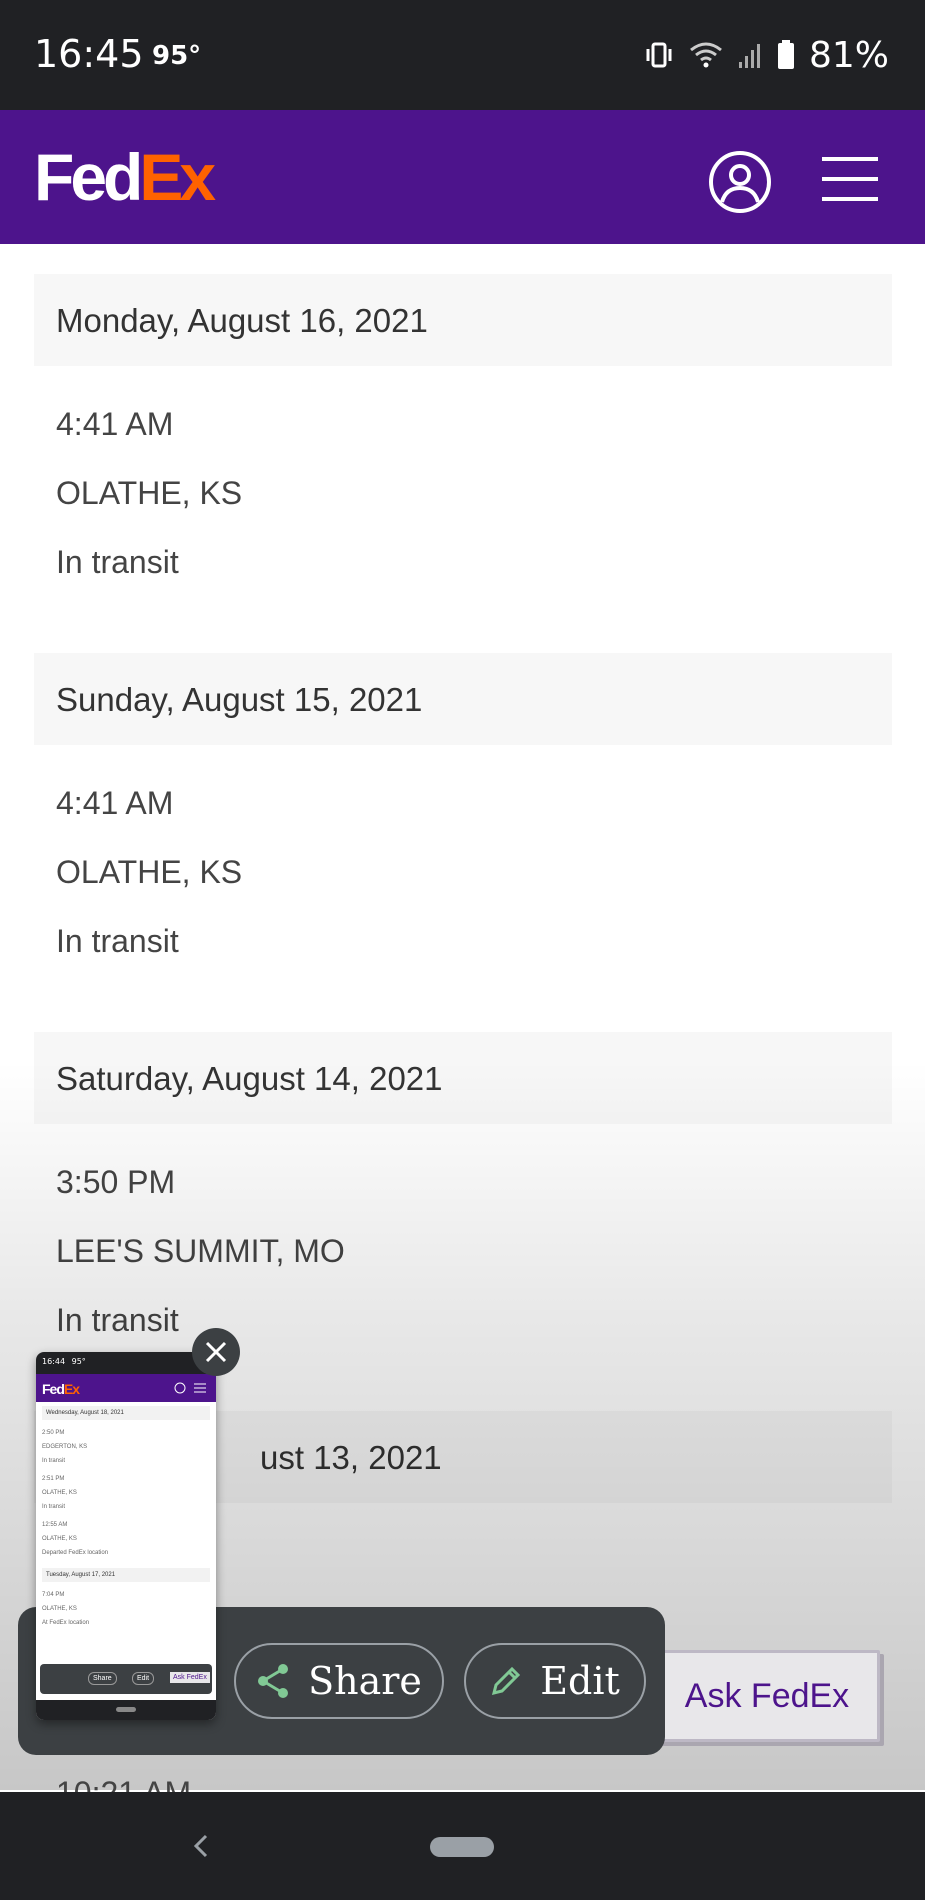 The height and width of the screenshot is (1900, 925). What do you see at coordinates (506, 1681) in the screenshot?
I see `pencil-icon` at bounding box center [506, 1681].